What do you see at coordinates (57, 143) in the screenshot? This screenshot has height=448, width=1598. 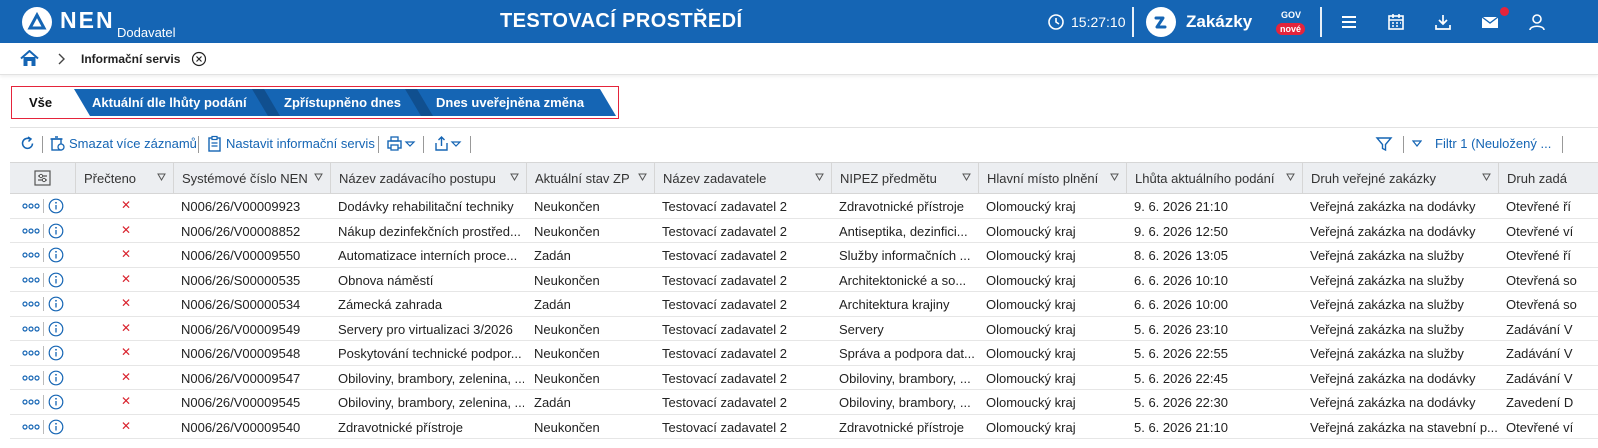 I see `delete-settings-icon` at bounding box center [57, 143].